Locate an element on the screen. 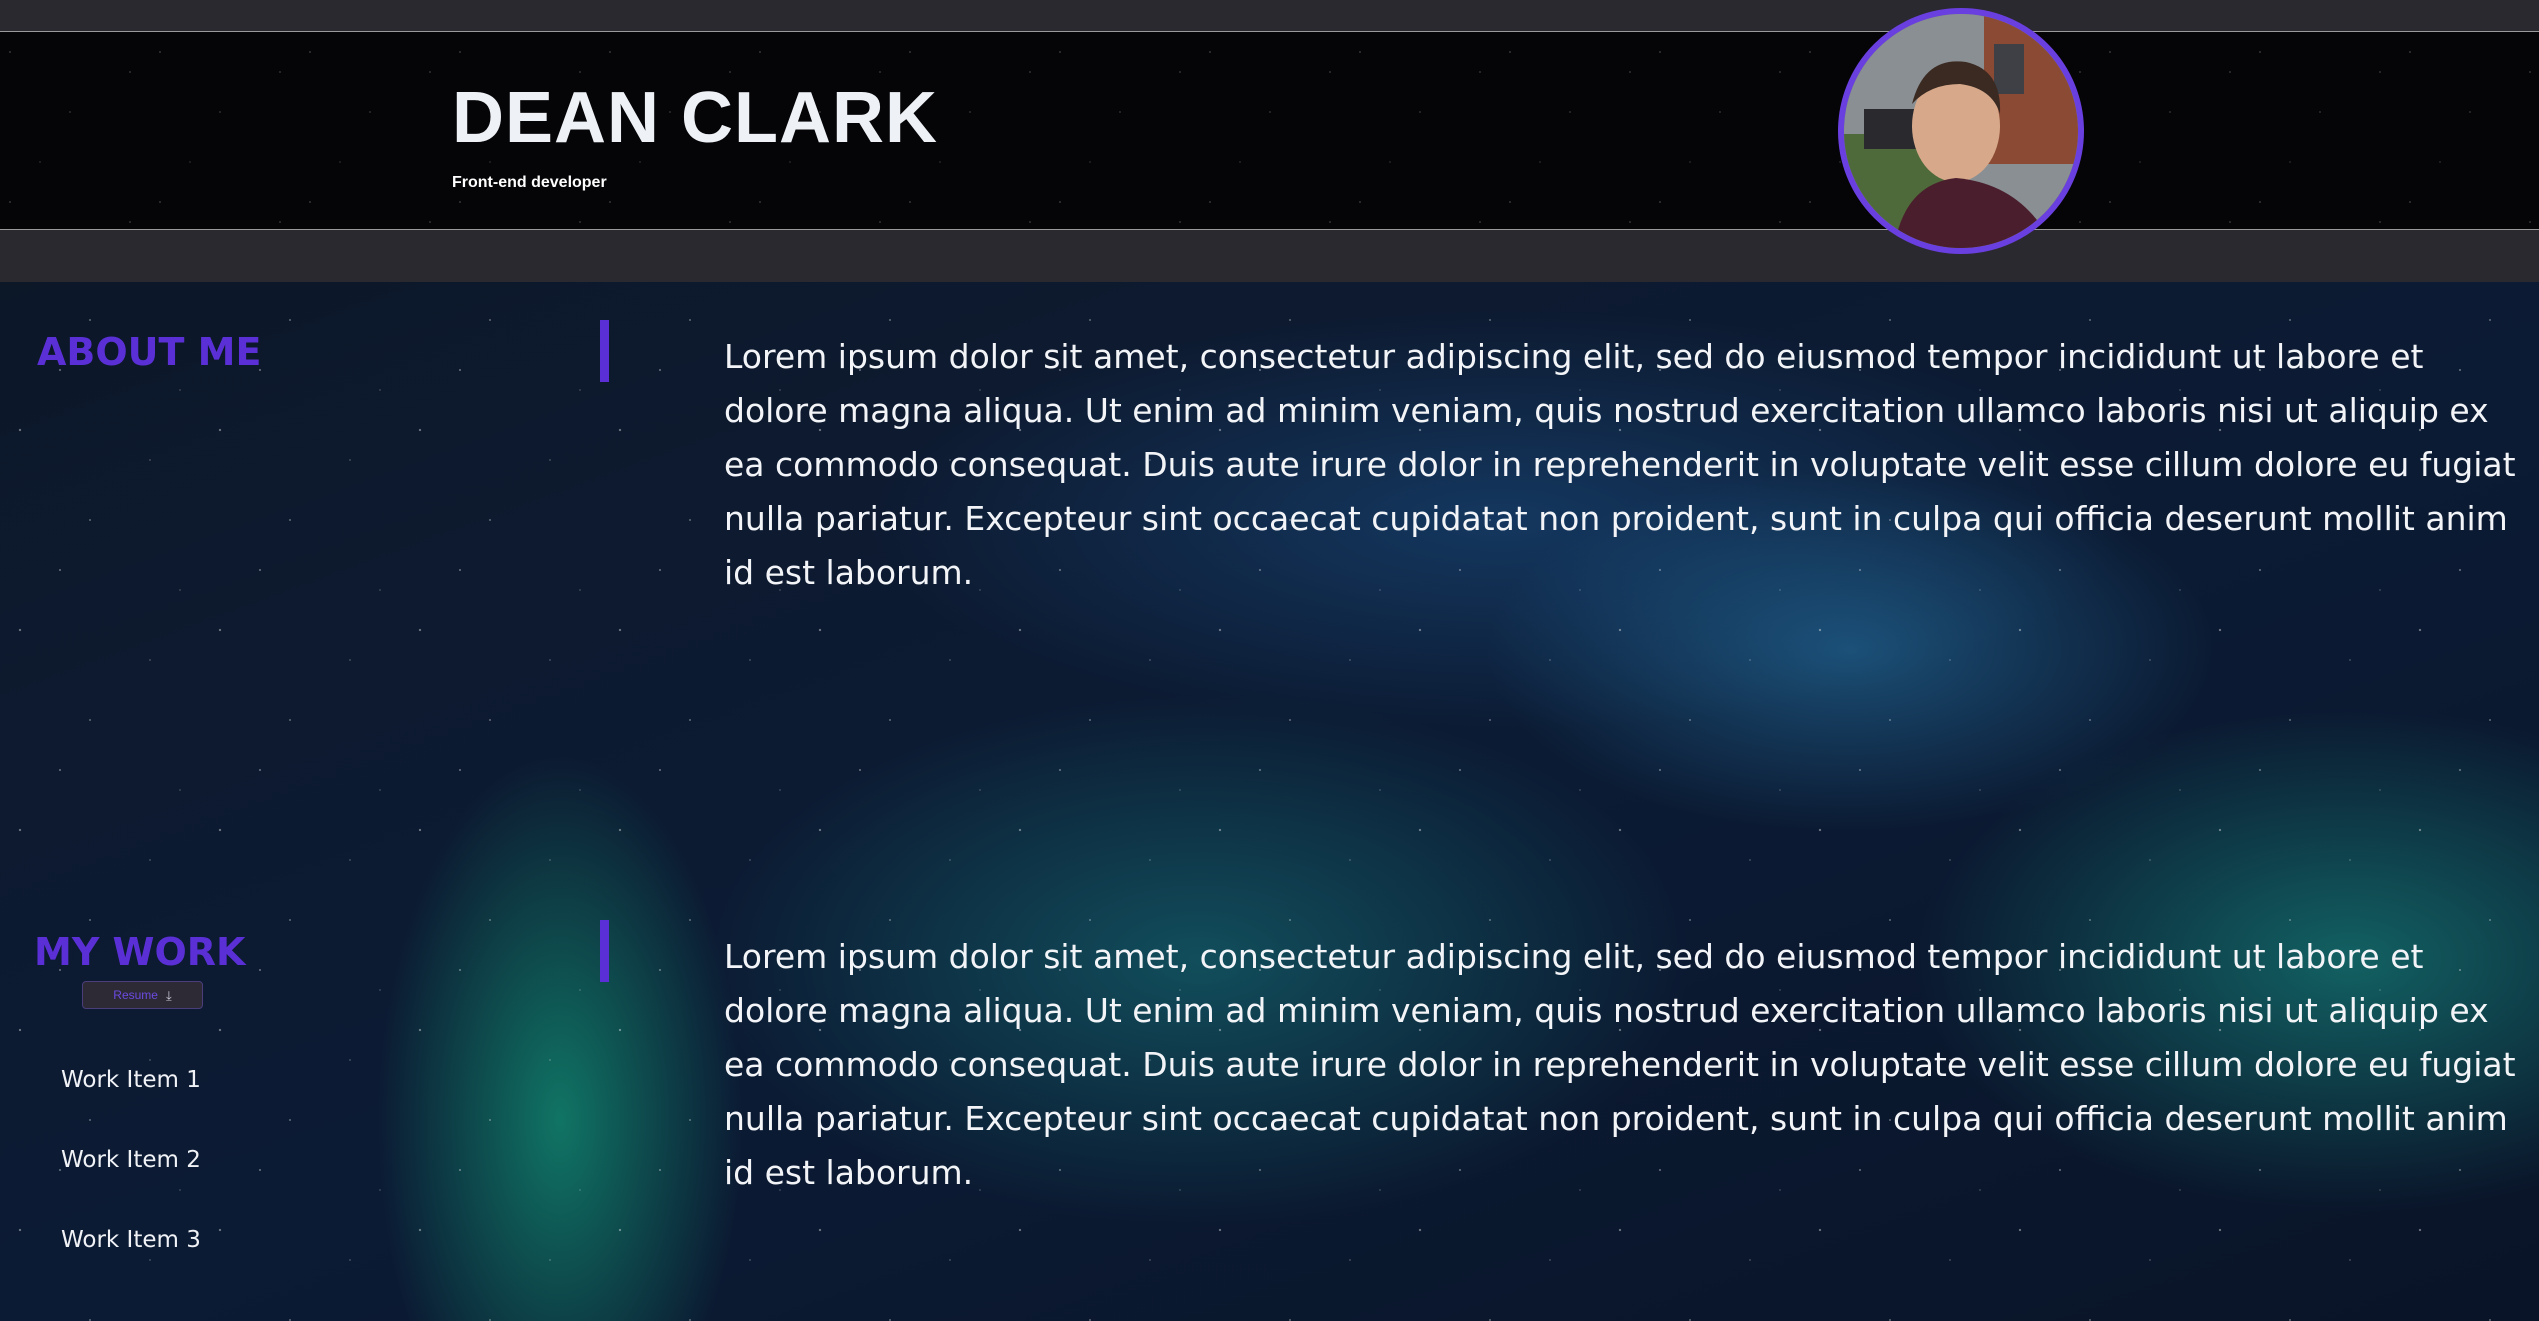 The height and width of the screenshot is (1321, 2539). site-title: DEAN CLARK is located at coordinates (695, 118).